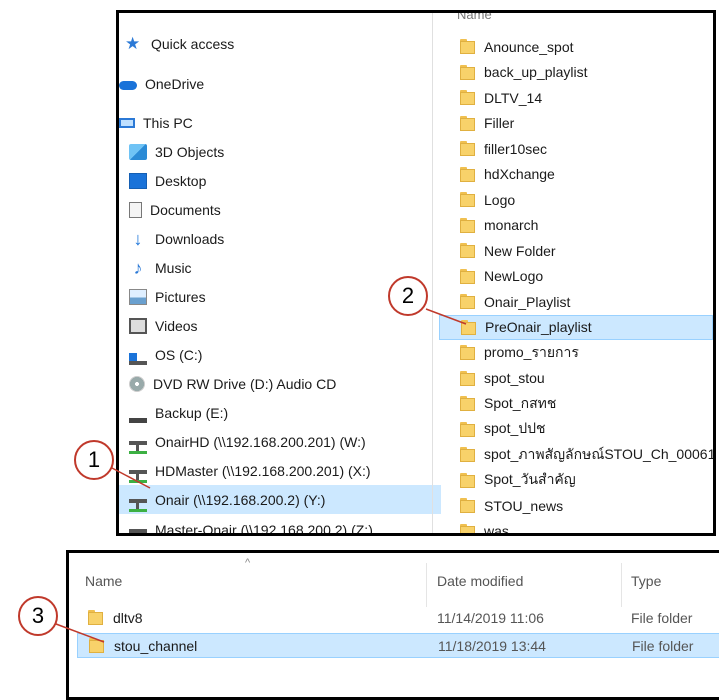 The image size is (719, 700). I want to click on callout-1: 1, so click(94, 460).